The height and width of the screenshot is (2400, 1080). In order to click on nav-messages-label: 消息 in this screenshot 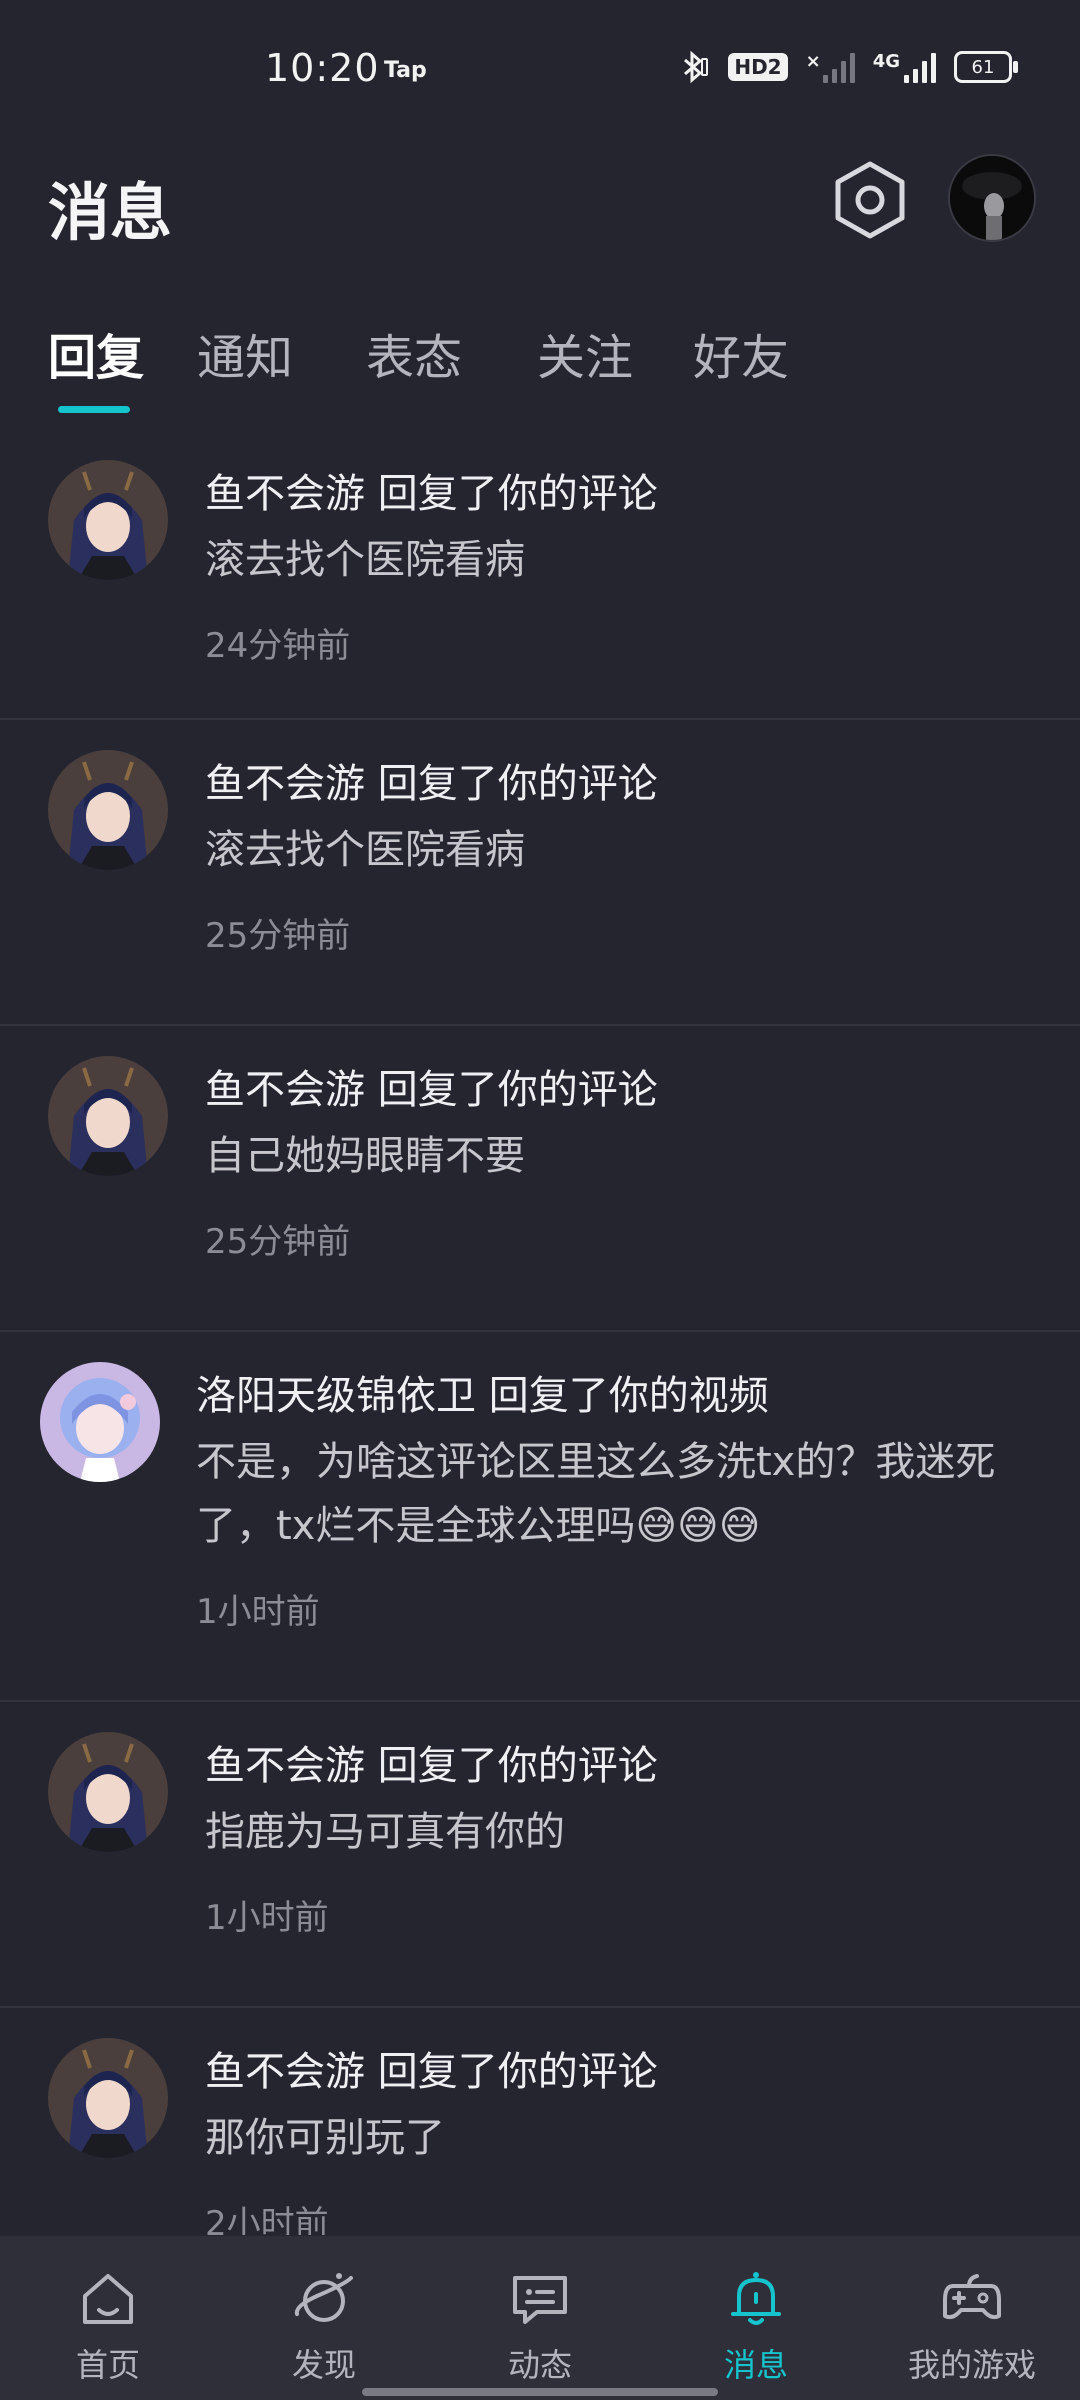, I will do `click(755, 2365)`.